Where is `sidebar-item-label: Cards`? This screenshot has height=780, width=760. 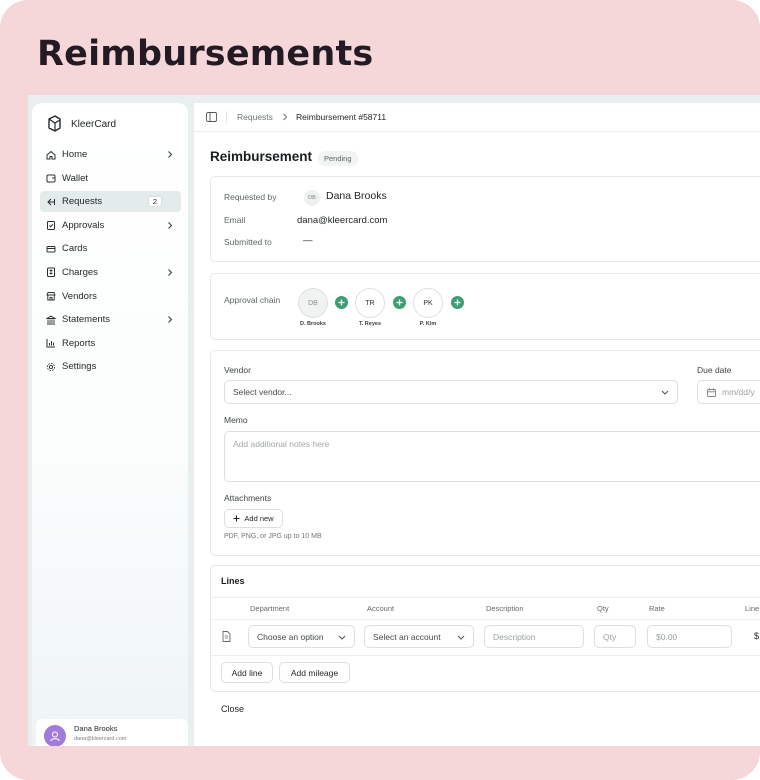 sidebar-item-label: Cards is located at coordinates (75, 249).